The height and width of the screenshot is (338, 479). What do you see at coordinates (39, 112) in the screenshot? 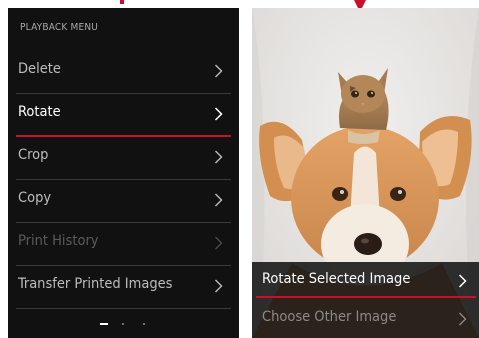
I see `menu-item-label: Rotate` at bounding box center [39, 112].